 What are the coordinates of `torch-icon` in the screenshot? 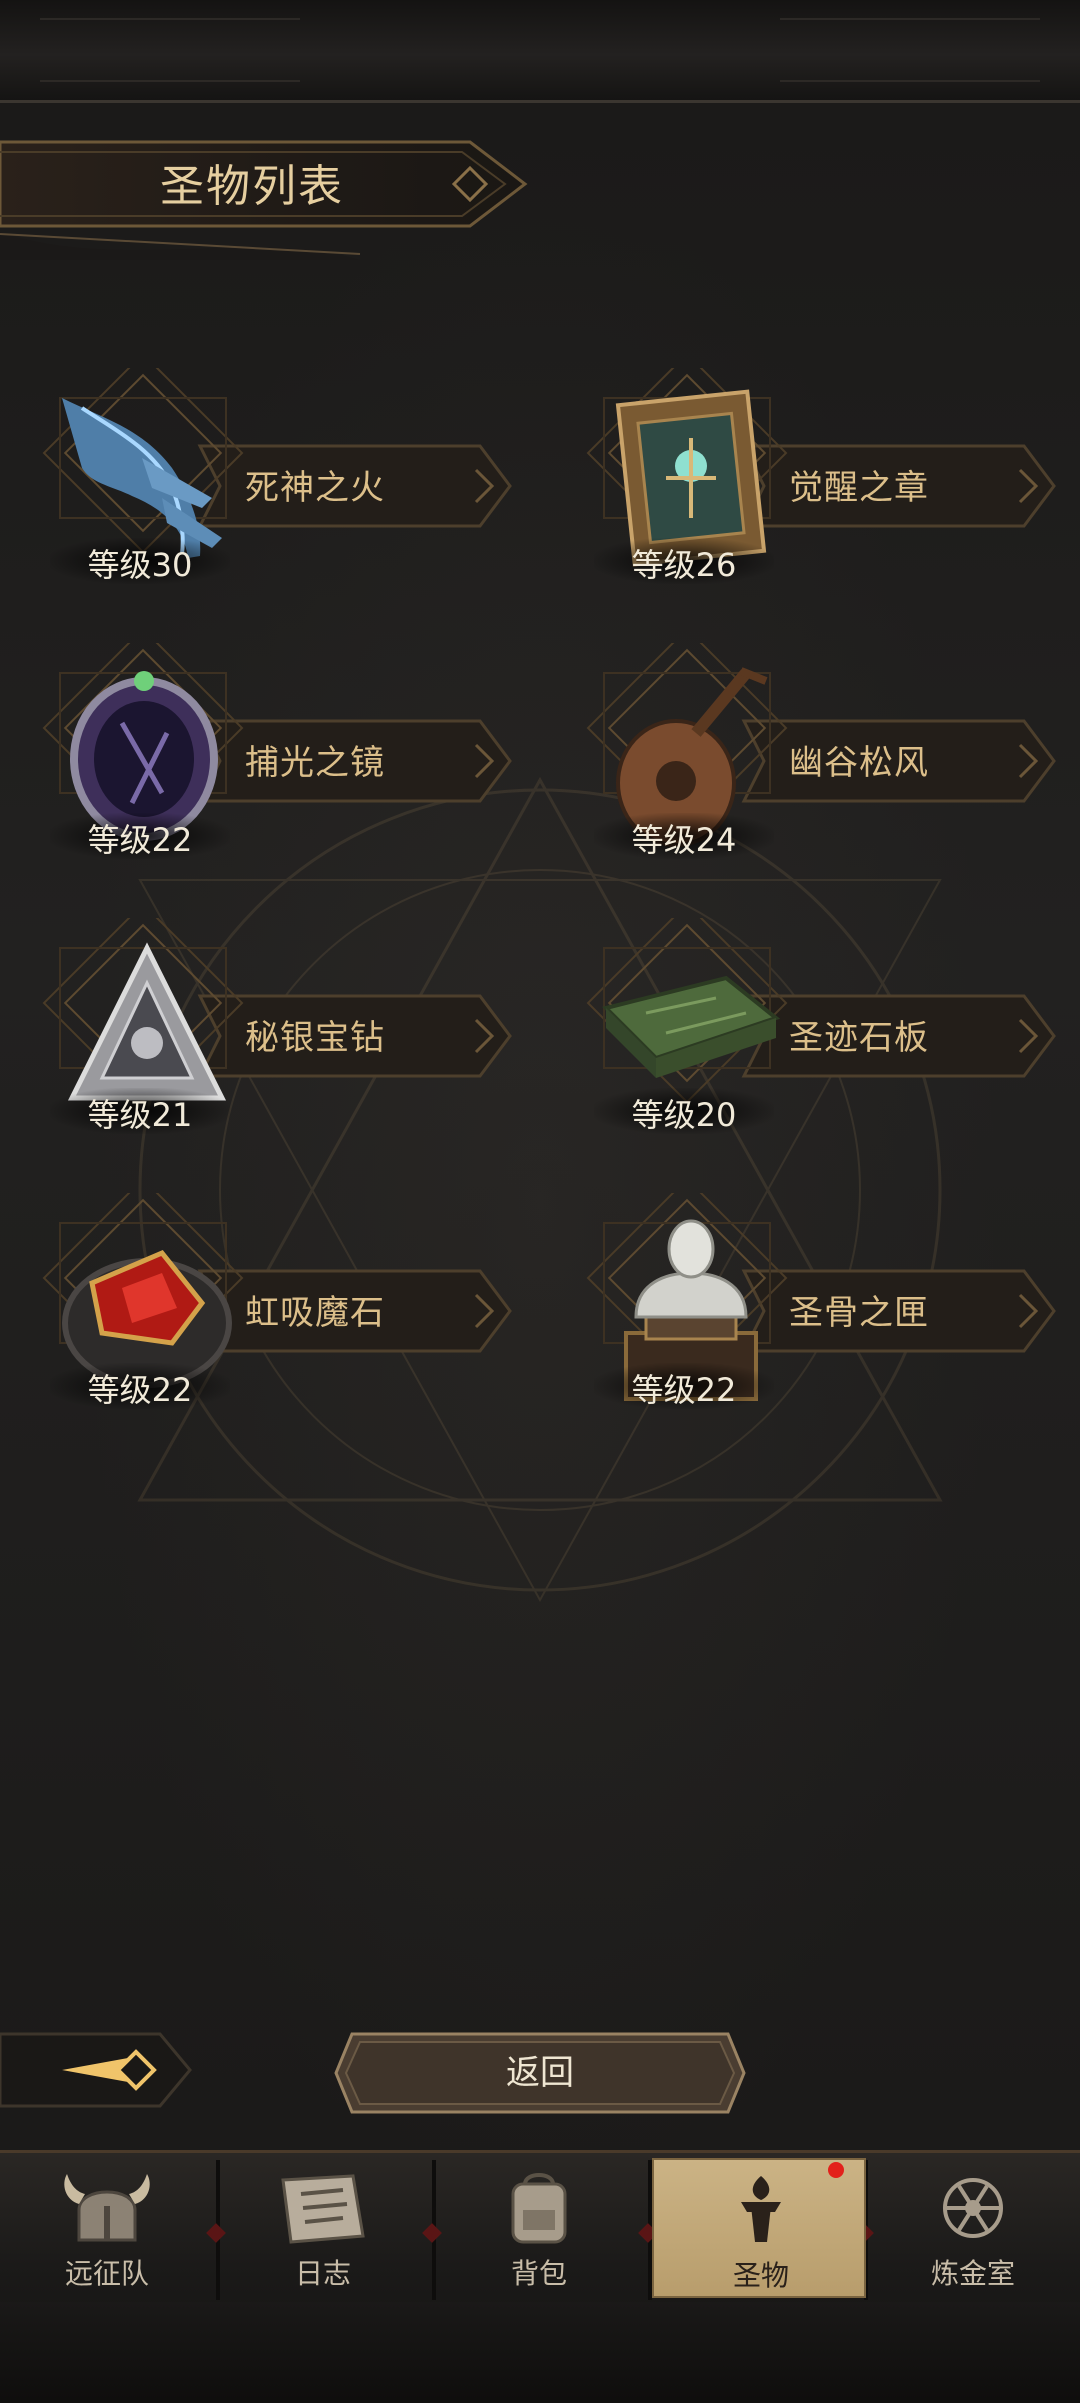 It's located at (761, 2209).